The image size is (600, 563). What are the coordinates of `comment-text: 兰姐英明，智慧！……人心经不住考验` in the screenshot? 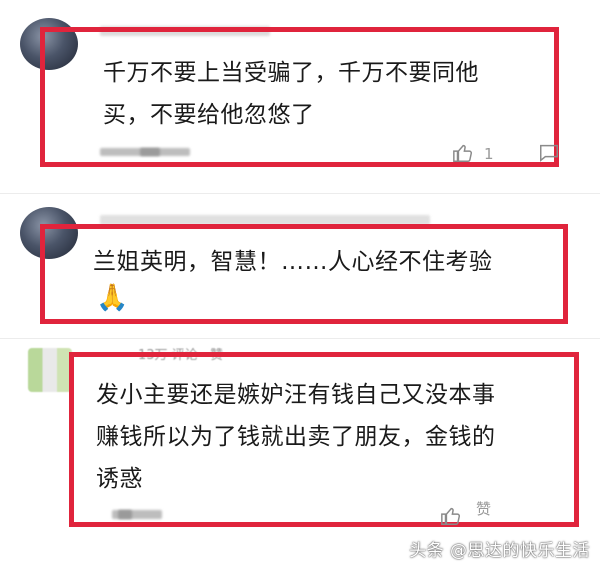 It's located at (293, 262).